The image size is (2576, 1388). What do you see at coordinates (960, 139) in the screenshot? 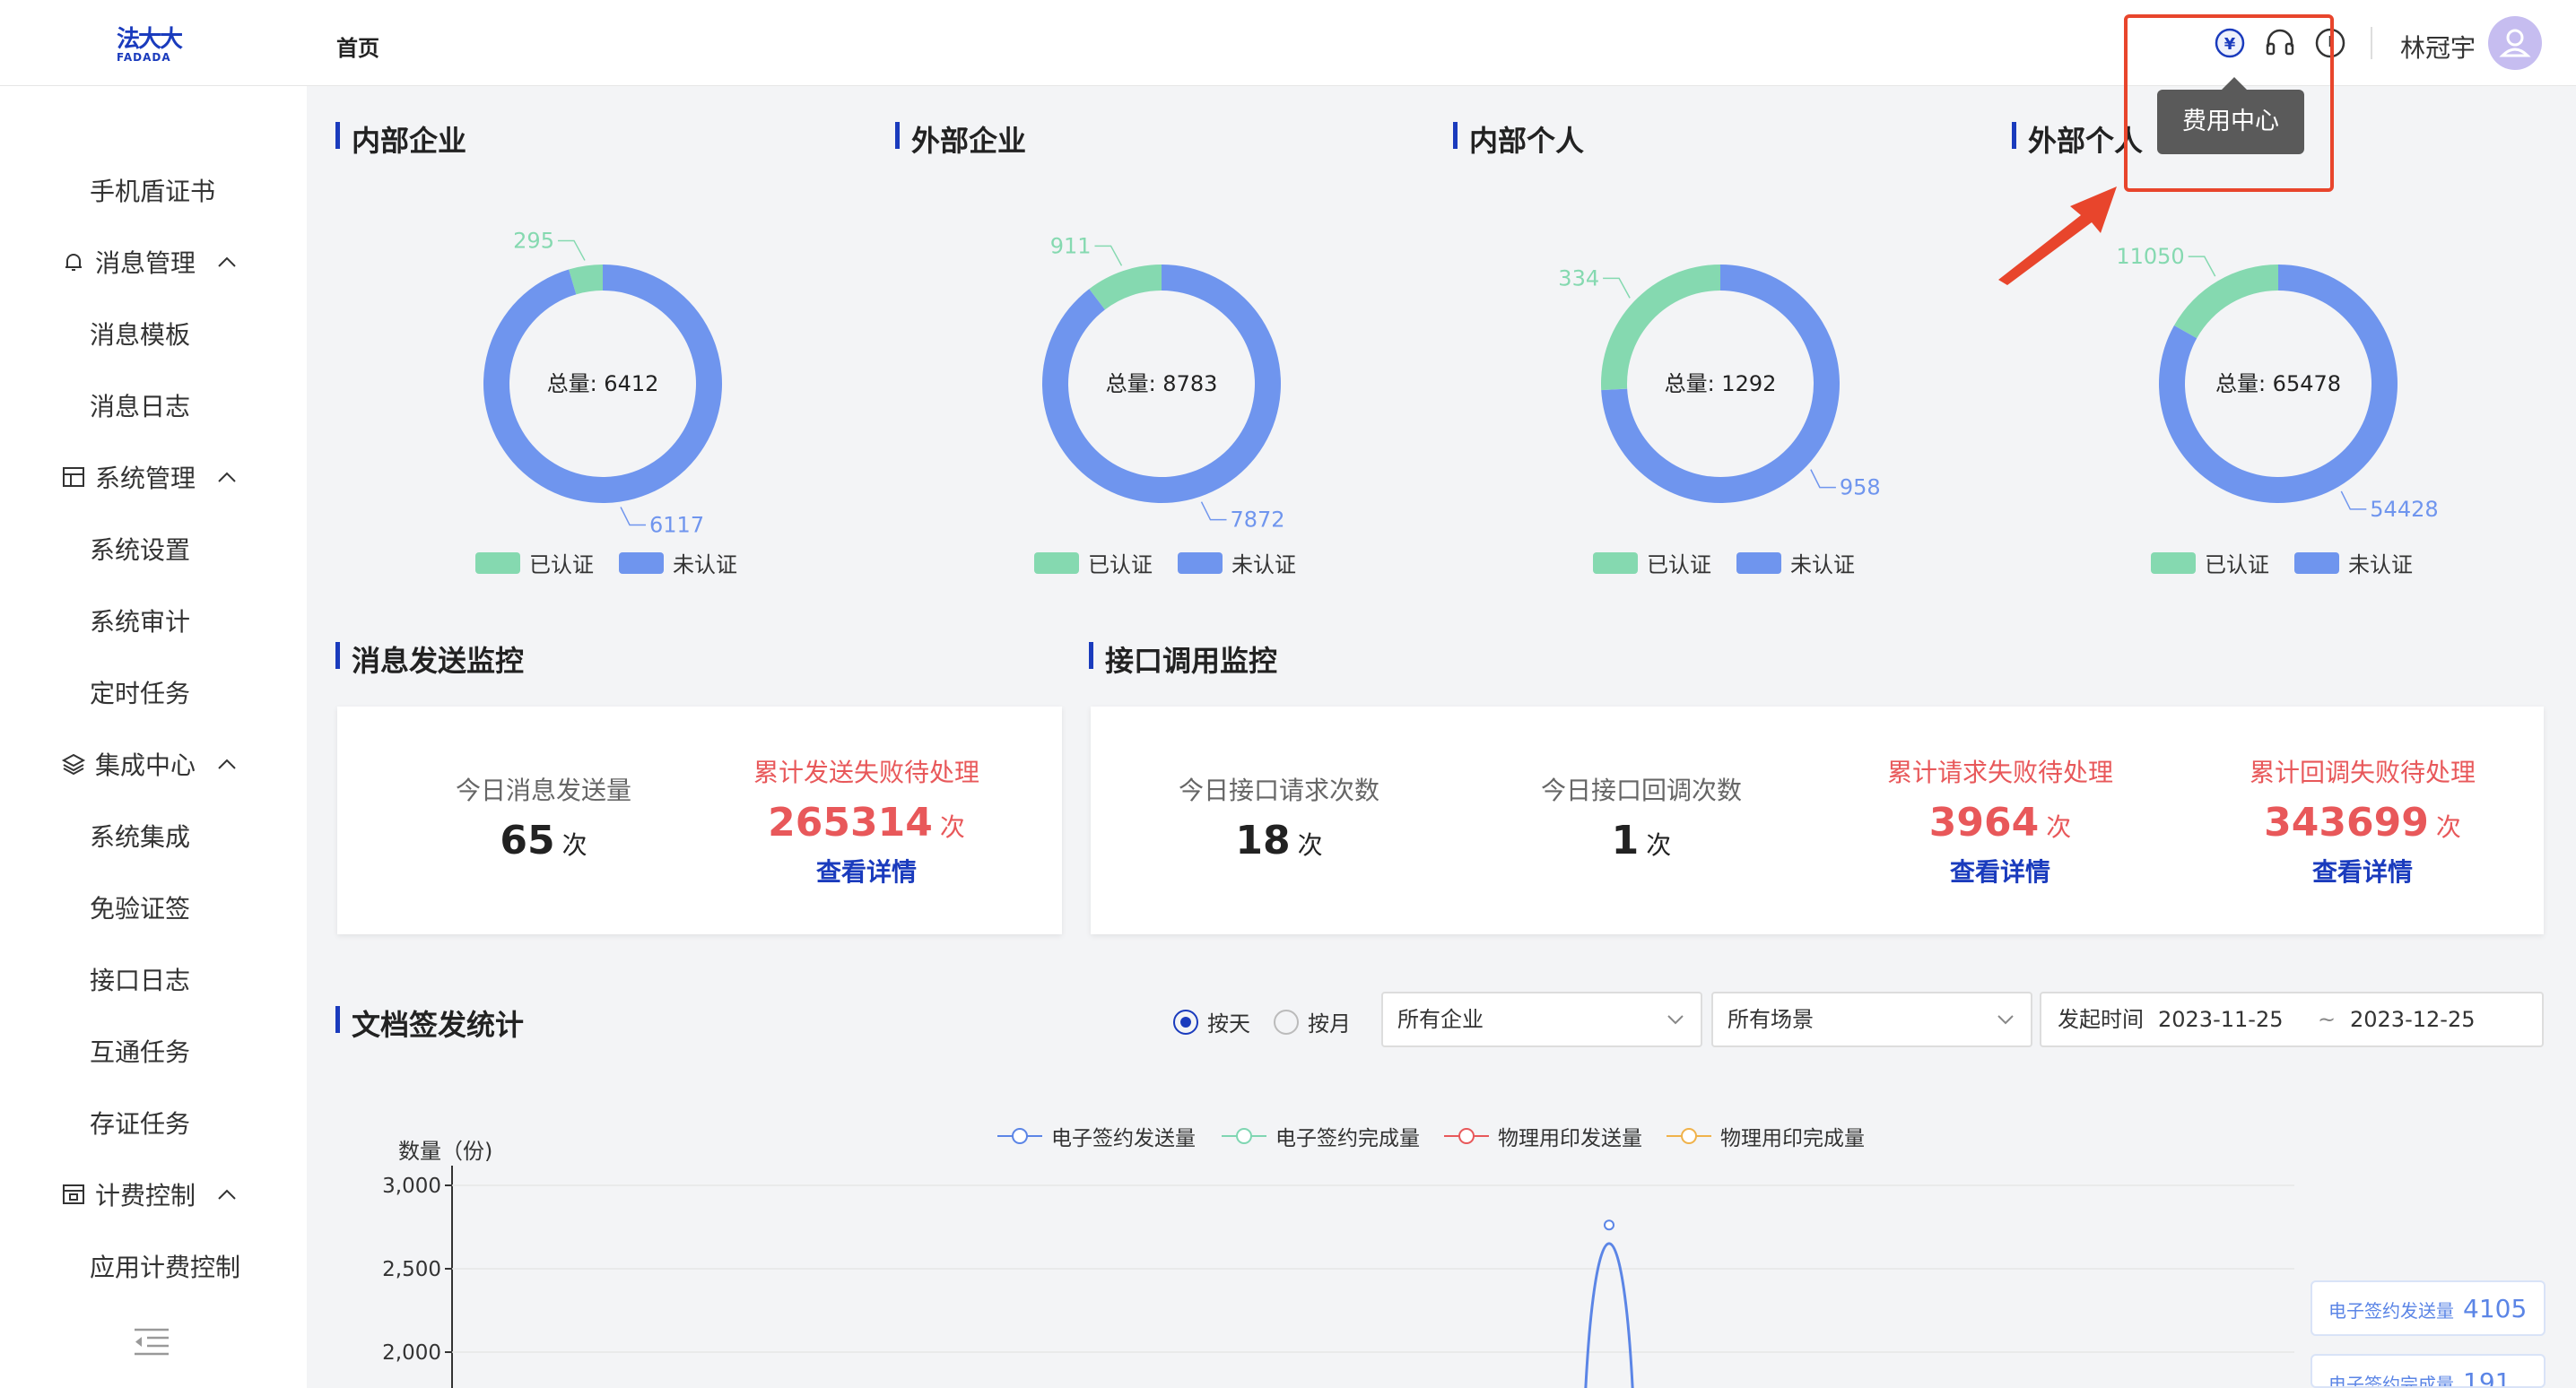
I see `section-title-external-company: 外部企业` at bounding box center [960, 139].